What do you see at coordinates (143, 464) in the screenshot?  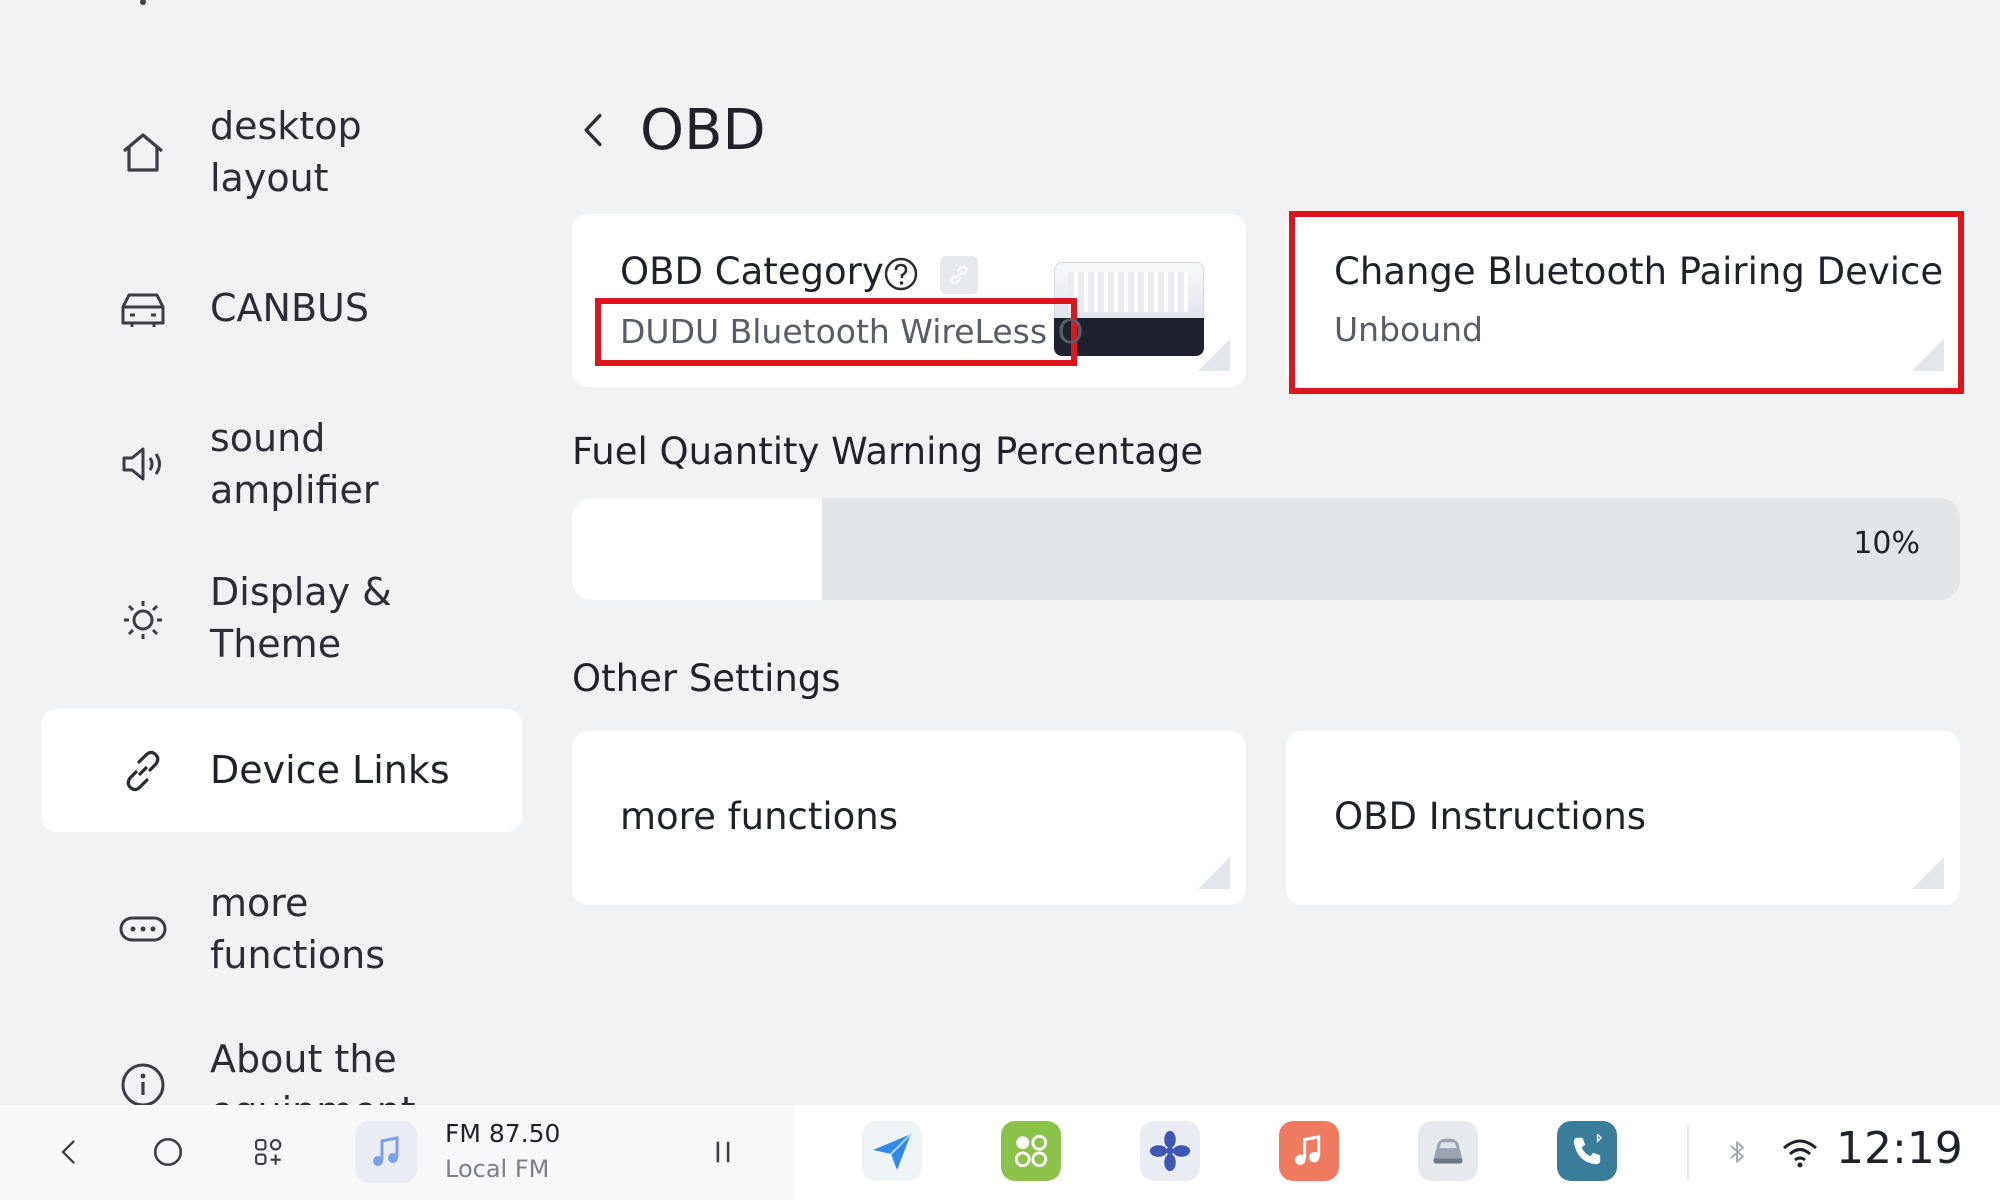 I see `speaker-icon` at bounding box center [143, 464].